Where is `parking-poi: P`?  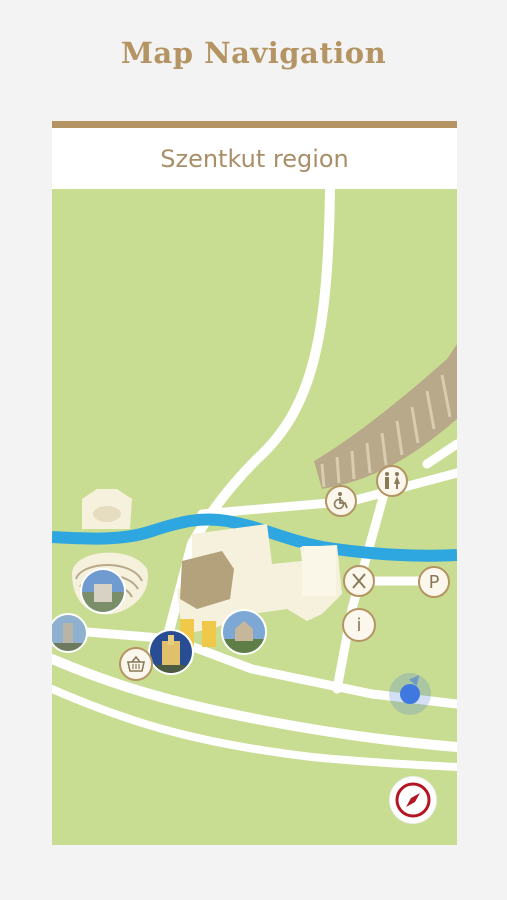 parking-poi: P is located at coordinates (434, 582).